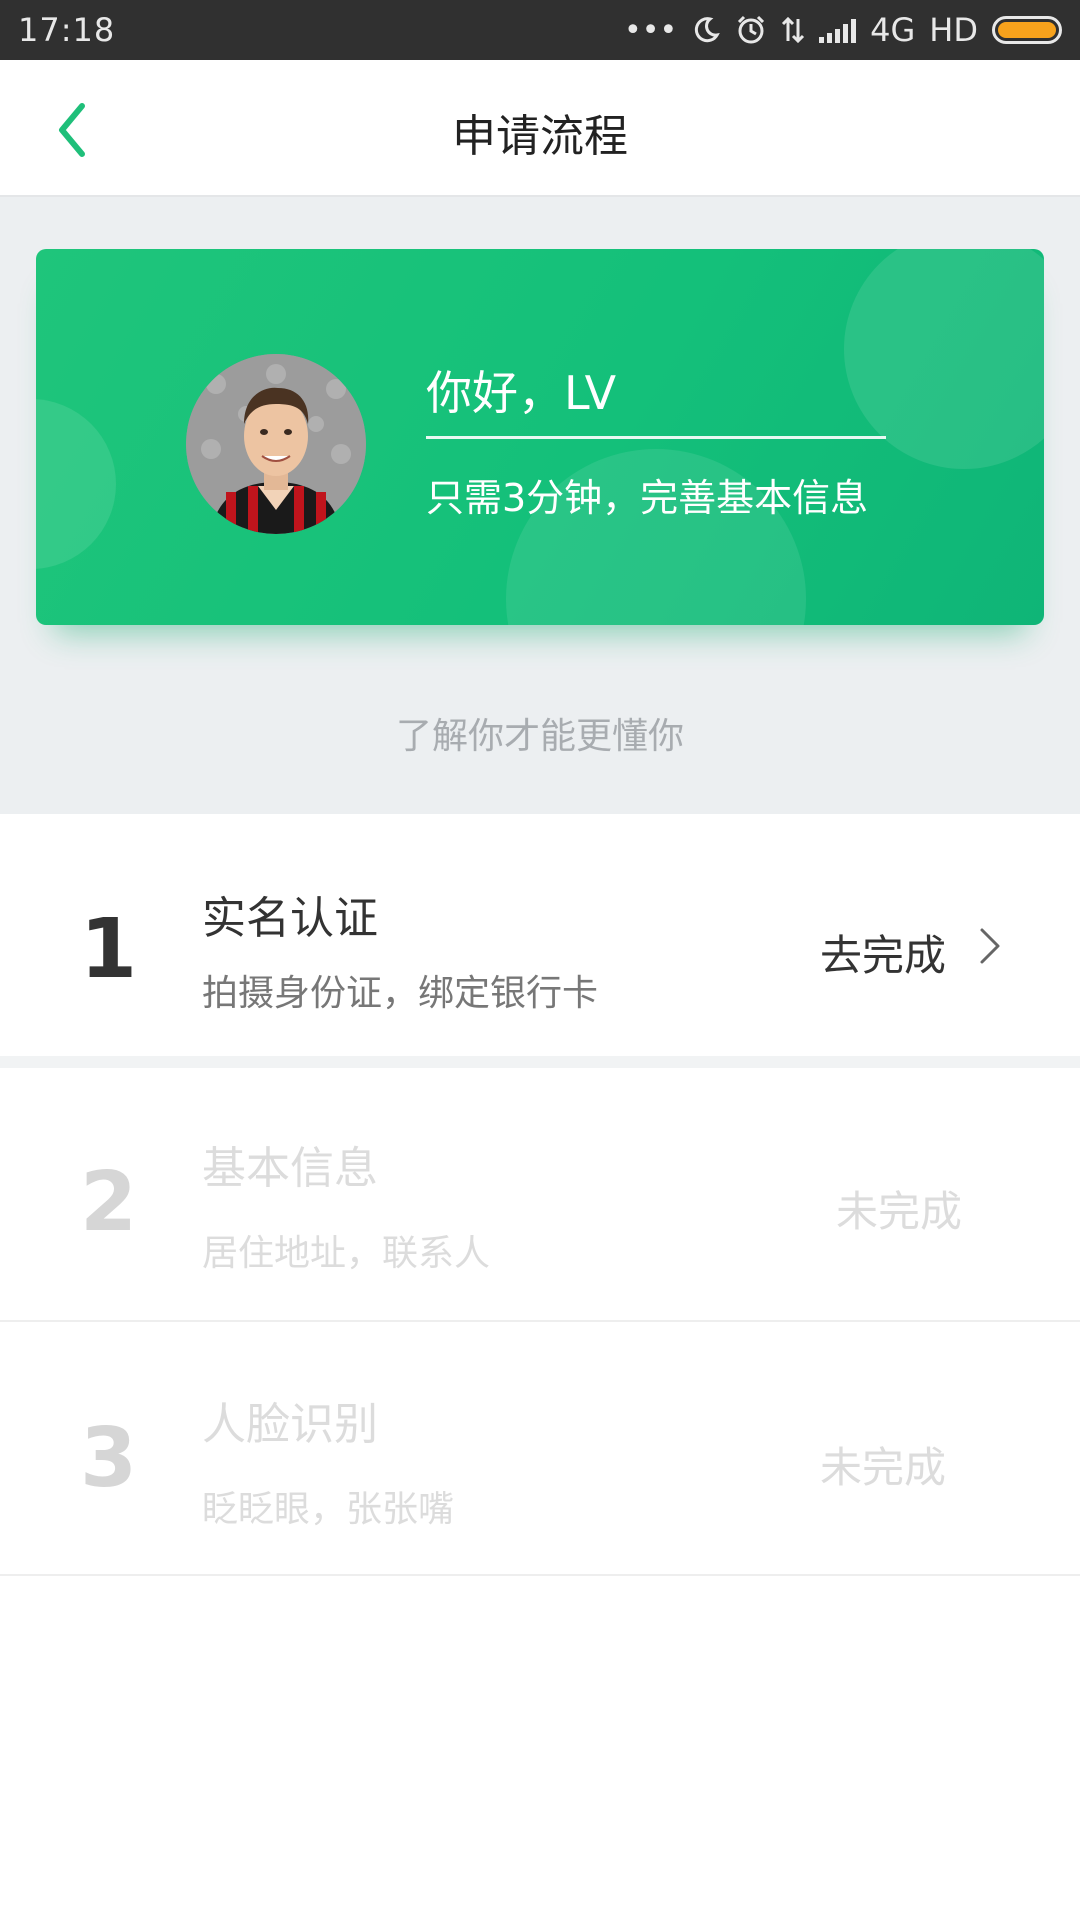 This screenshot has height=1920, width=1080. What do you see at coordinates (953, 30) in the screenshot?
I see `hd-label: HD` at bounding box center [953, 30].